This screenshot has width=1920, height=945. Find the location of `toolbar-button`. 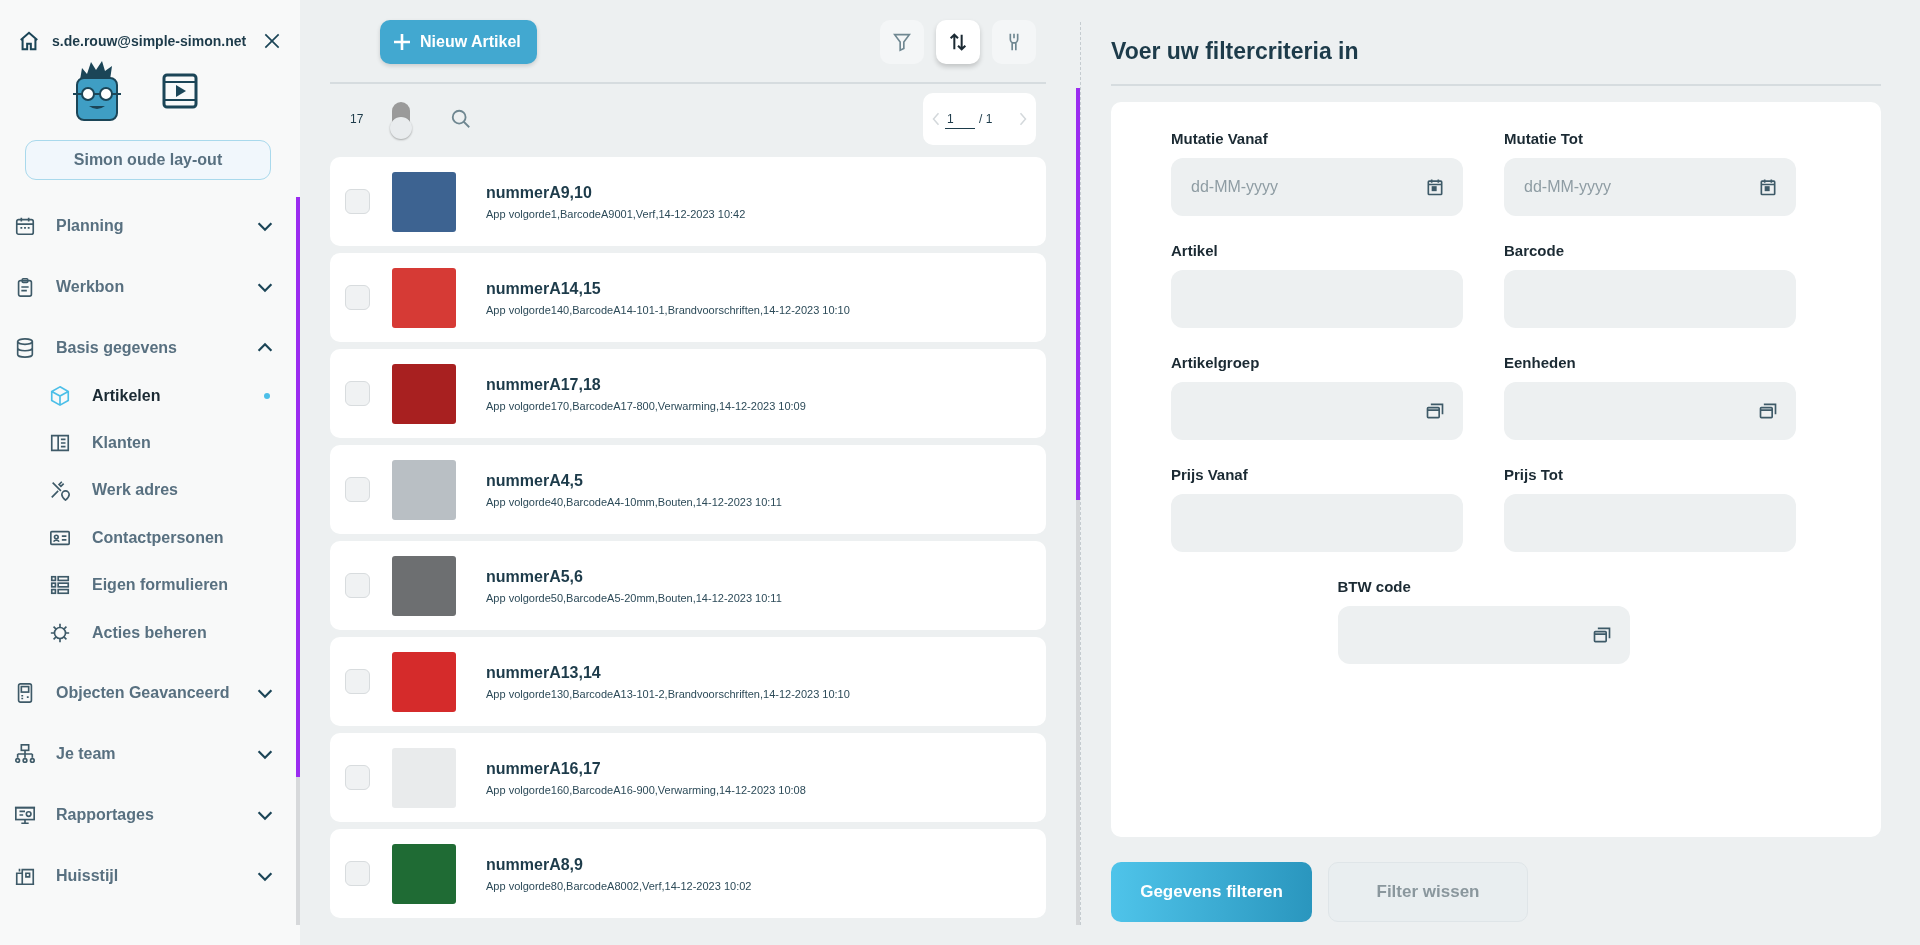

toolbar-button is located at coordinates (958, 42).